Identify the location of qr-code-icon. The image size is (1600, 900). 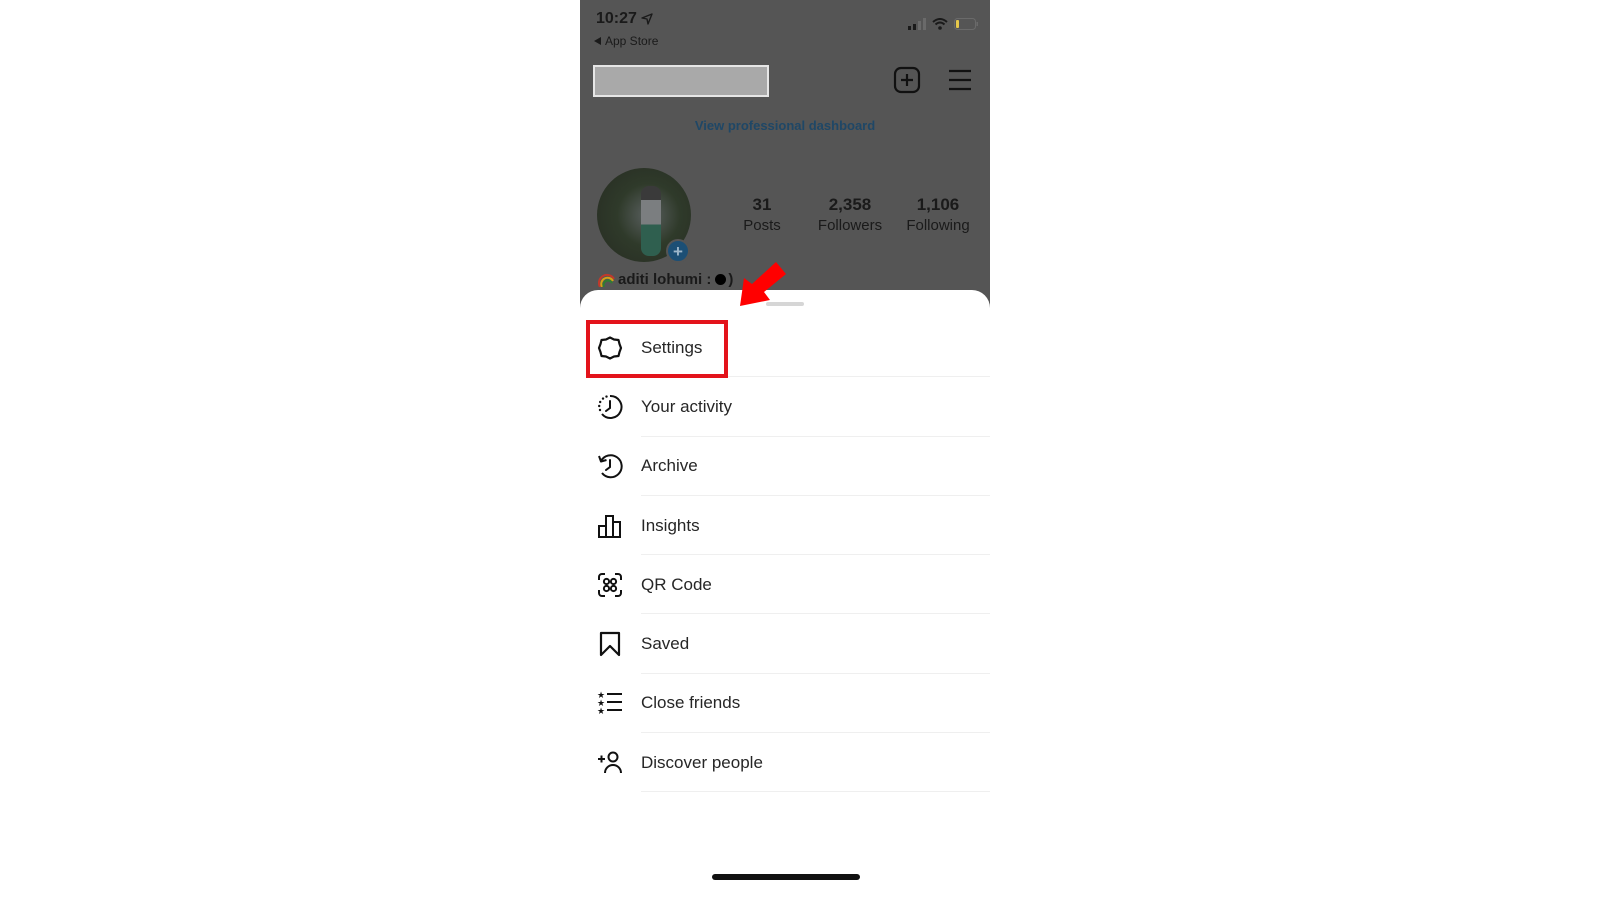
(610, 585).